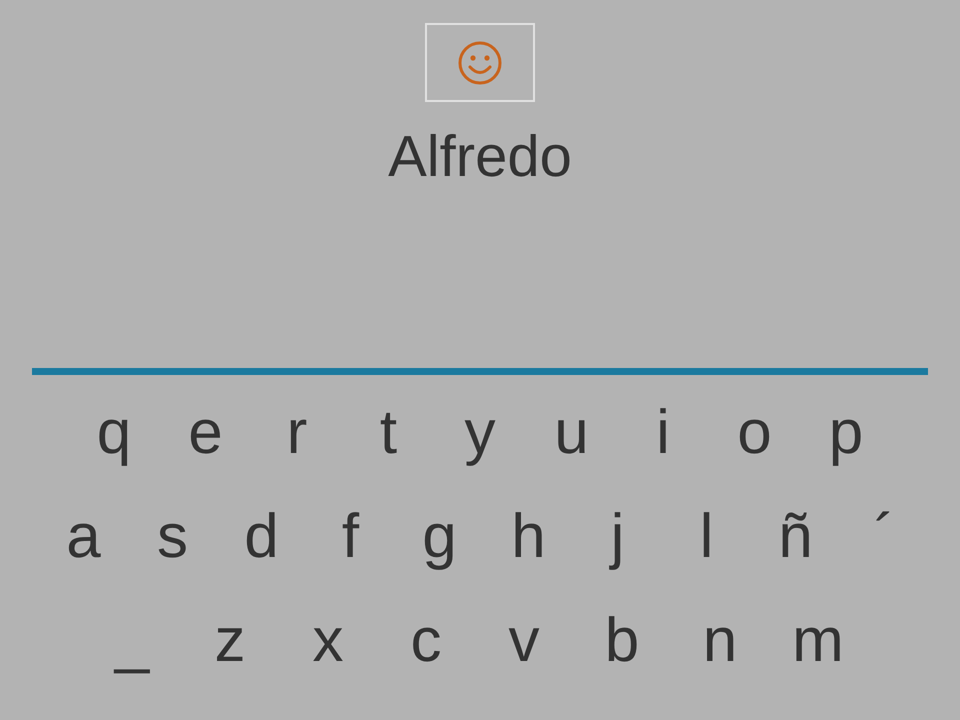 The image size is (960, 720). I want to click on smiley-icon, so click(480, 63).